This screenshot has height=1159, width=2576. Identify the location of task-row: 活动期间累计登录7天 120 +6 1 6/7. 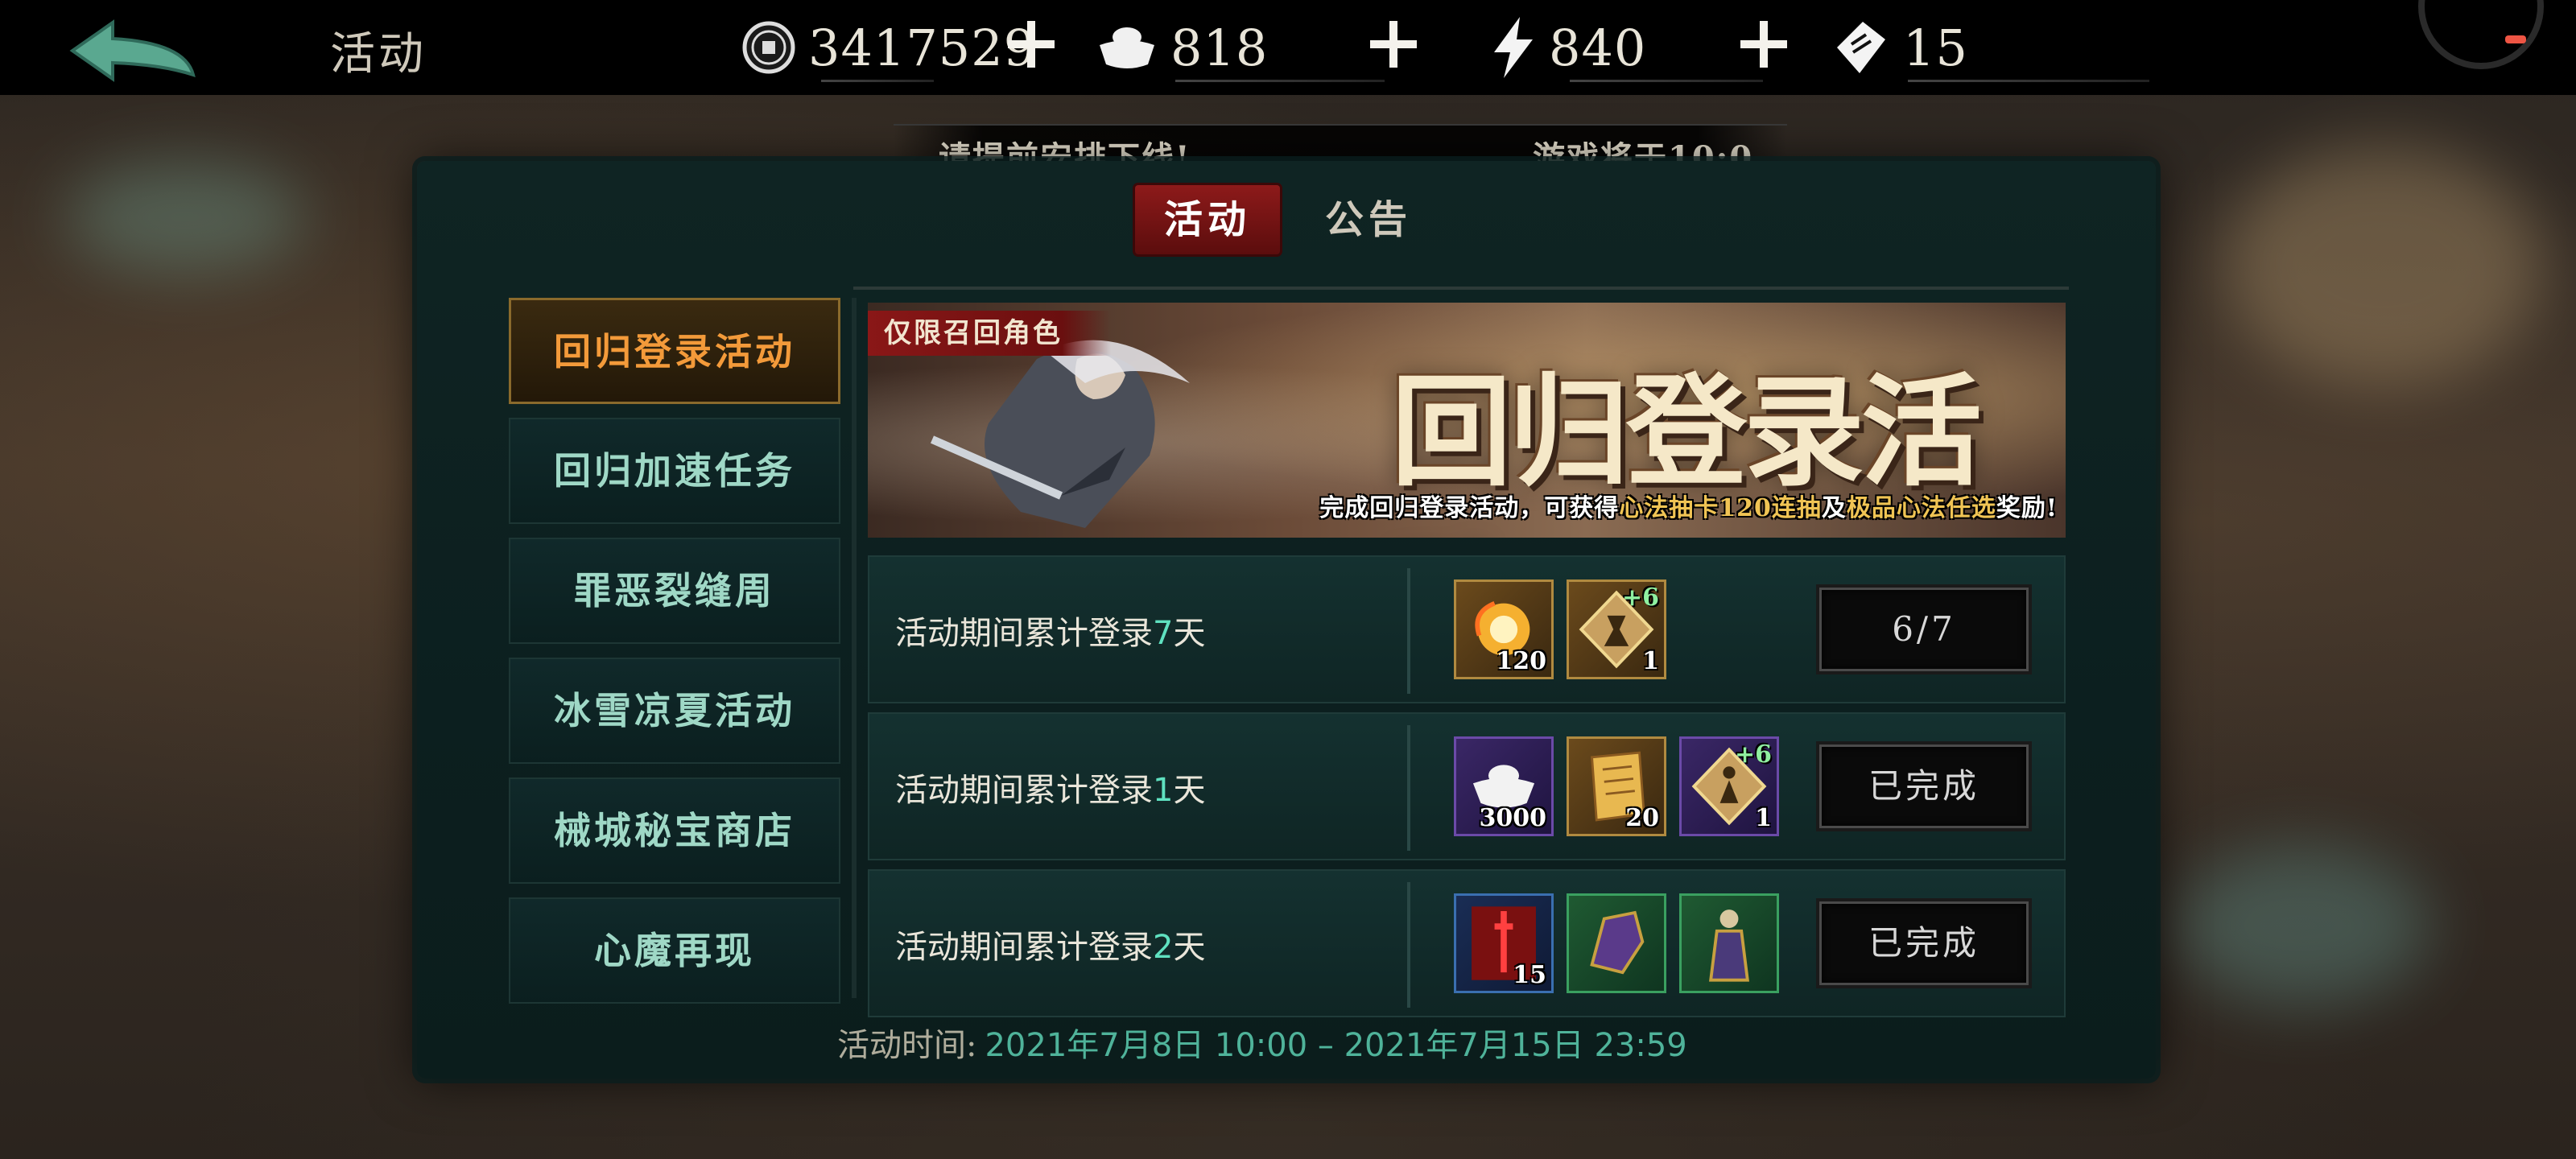
(1467, 629).